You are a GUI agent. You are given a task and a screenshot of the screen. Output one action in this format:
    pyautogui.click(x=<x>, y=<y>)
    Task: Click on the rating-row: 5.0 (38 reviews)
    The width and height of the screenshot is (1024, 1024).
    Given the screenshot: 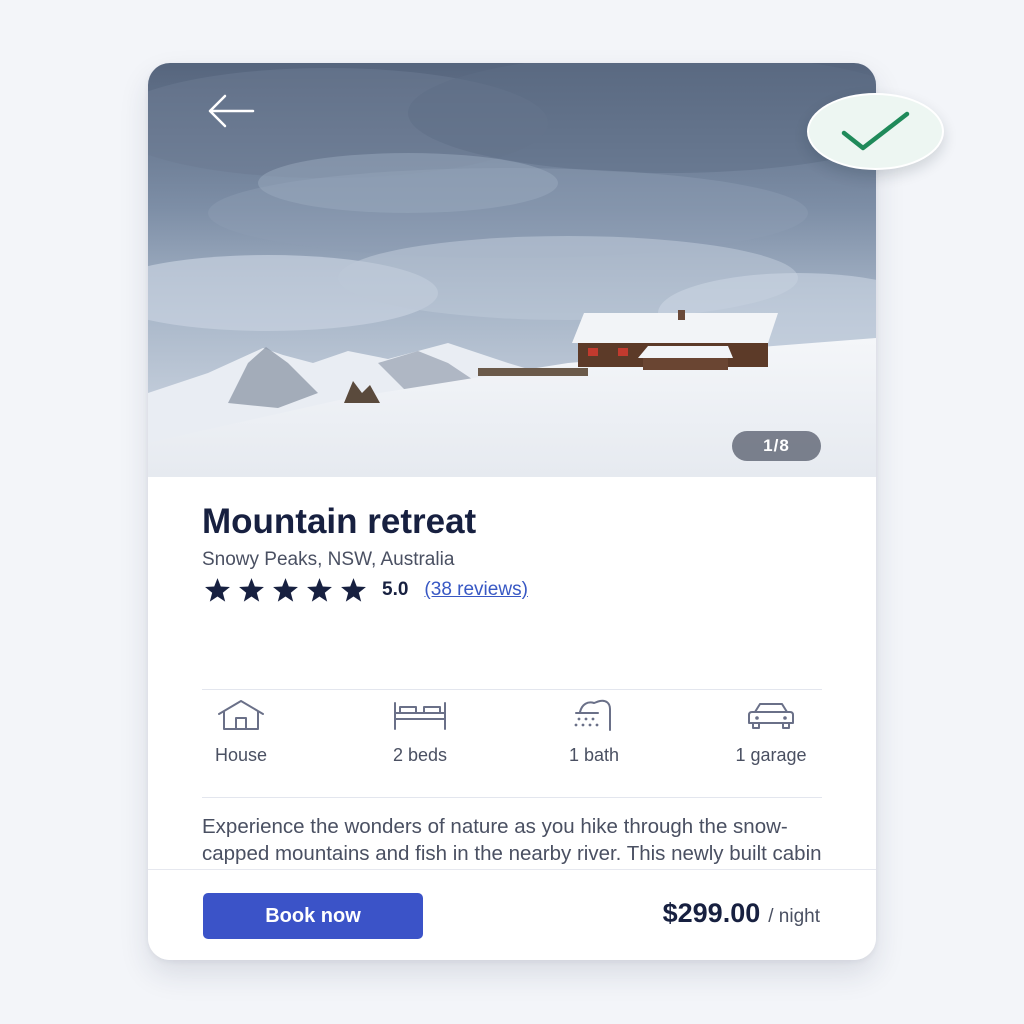 What is the action you would take?
    pyautogui.click(x=365, y=590)
    